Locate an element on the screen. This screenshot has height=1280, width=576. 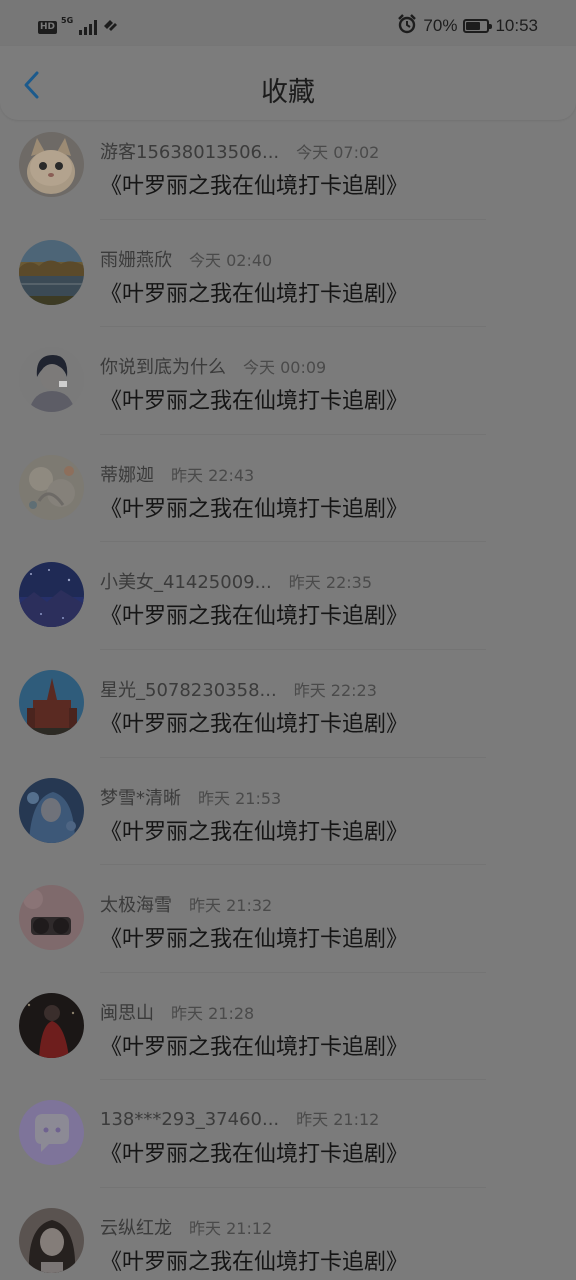
item-meta: 游客15638013506... 今天 07:02 is located at coordinates (239, 151).